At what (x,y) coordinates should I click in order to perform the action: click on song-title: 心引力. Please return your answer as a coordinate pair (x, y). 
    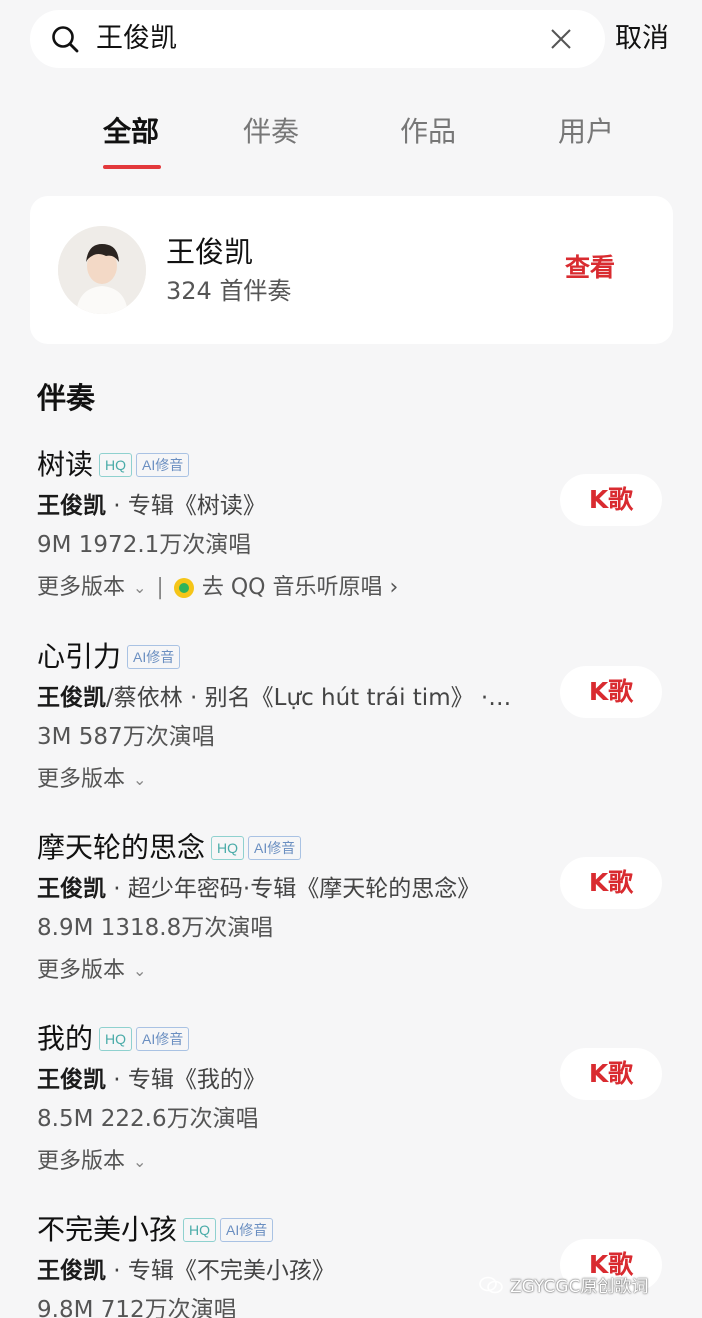
    Looking at the image, I should click on (79, 656).